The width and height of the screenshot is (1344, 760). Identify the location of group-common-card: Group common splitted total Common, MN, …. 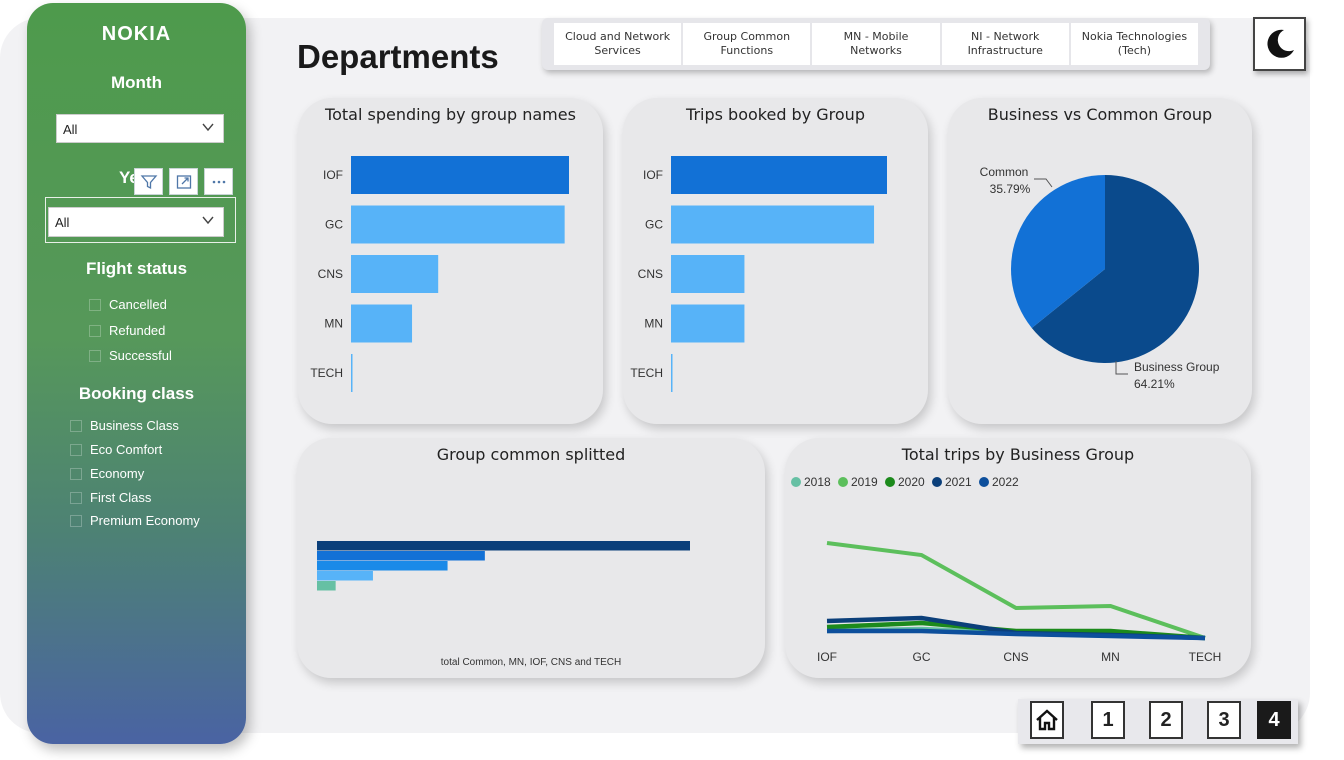
(531, 558).